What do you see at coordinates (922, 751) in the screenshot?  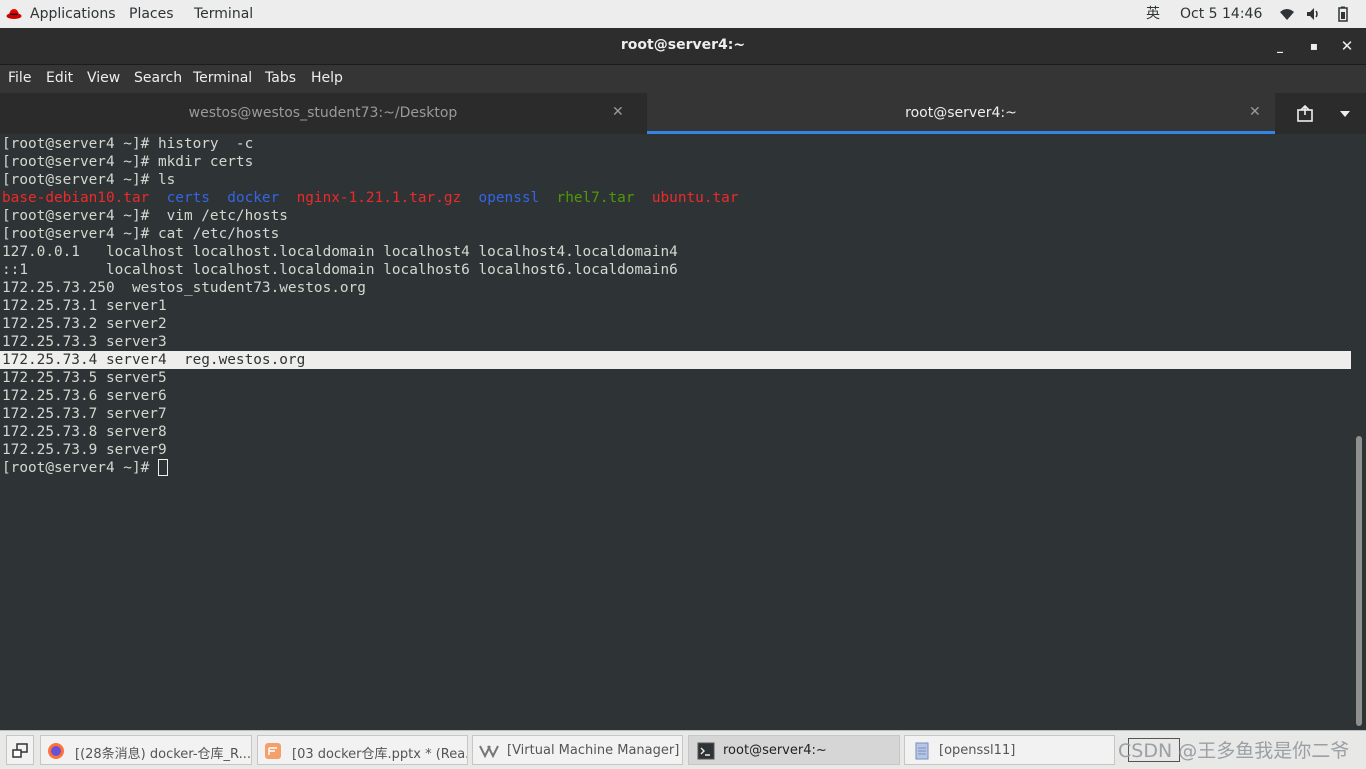 I see `file-manager-icon` at bounding box center [922, 751].